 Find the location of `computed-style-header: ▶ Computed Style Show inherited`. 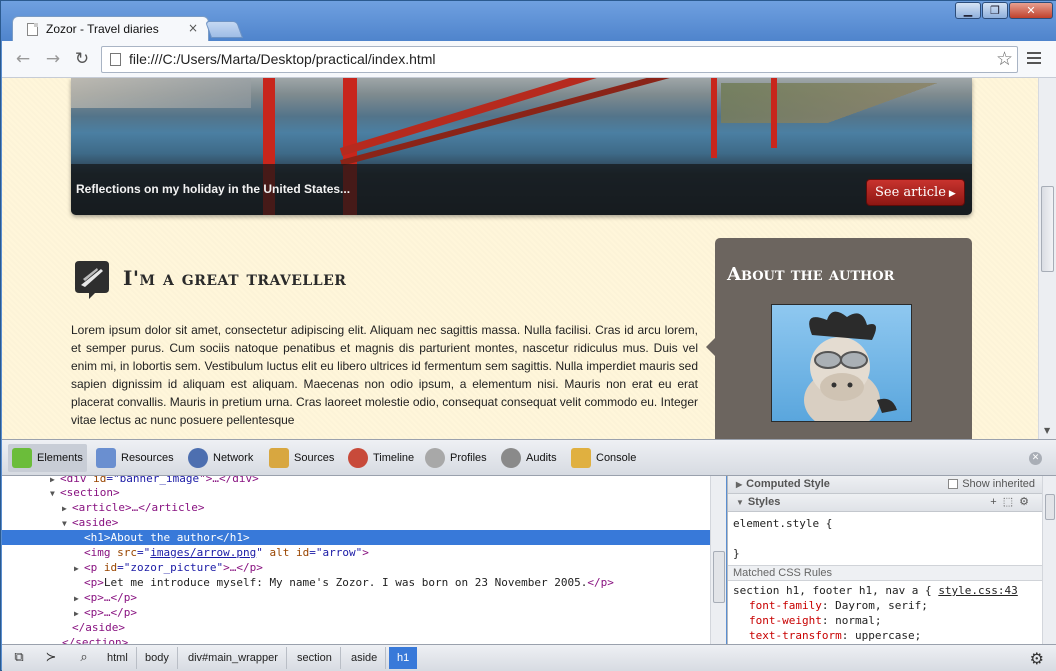

computed-style-header: ▶ Computed Style Show inherited is located at coordinates (885, 485).